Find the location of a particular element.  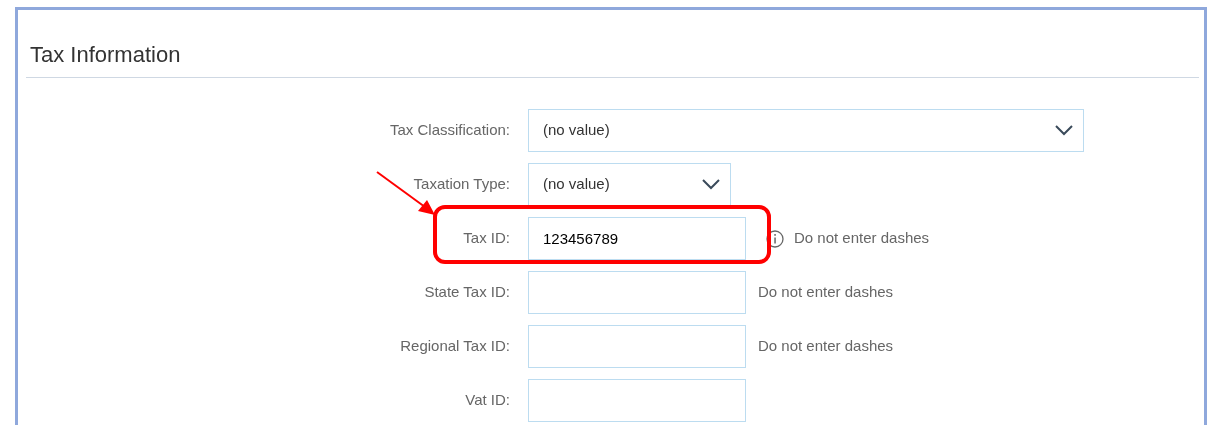

field-label: Taxation Type: is located at coordinates (461, 184).